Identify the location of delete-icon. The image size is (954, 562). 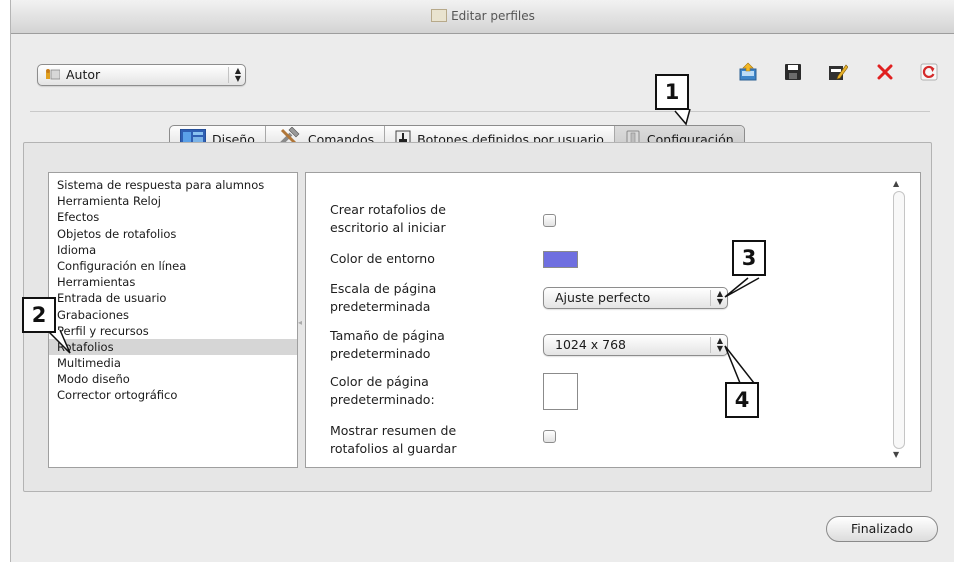
(885, 72).